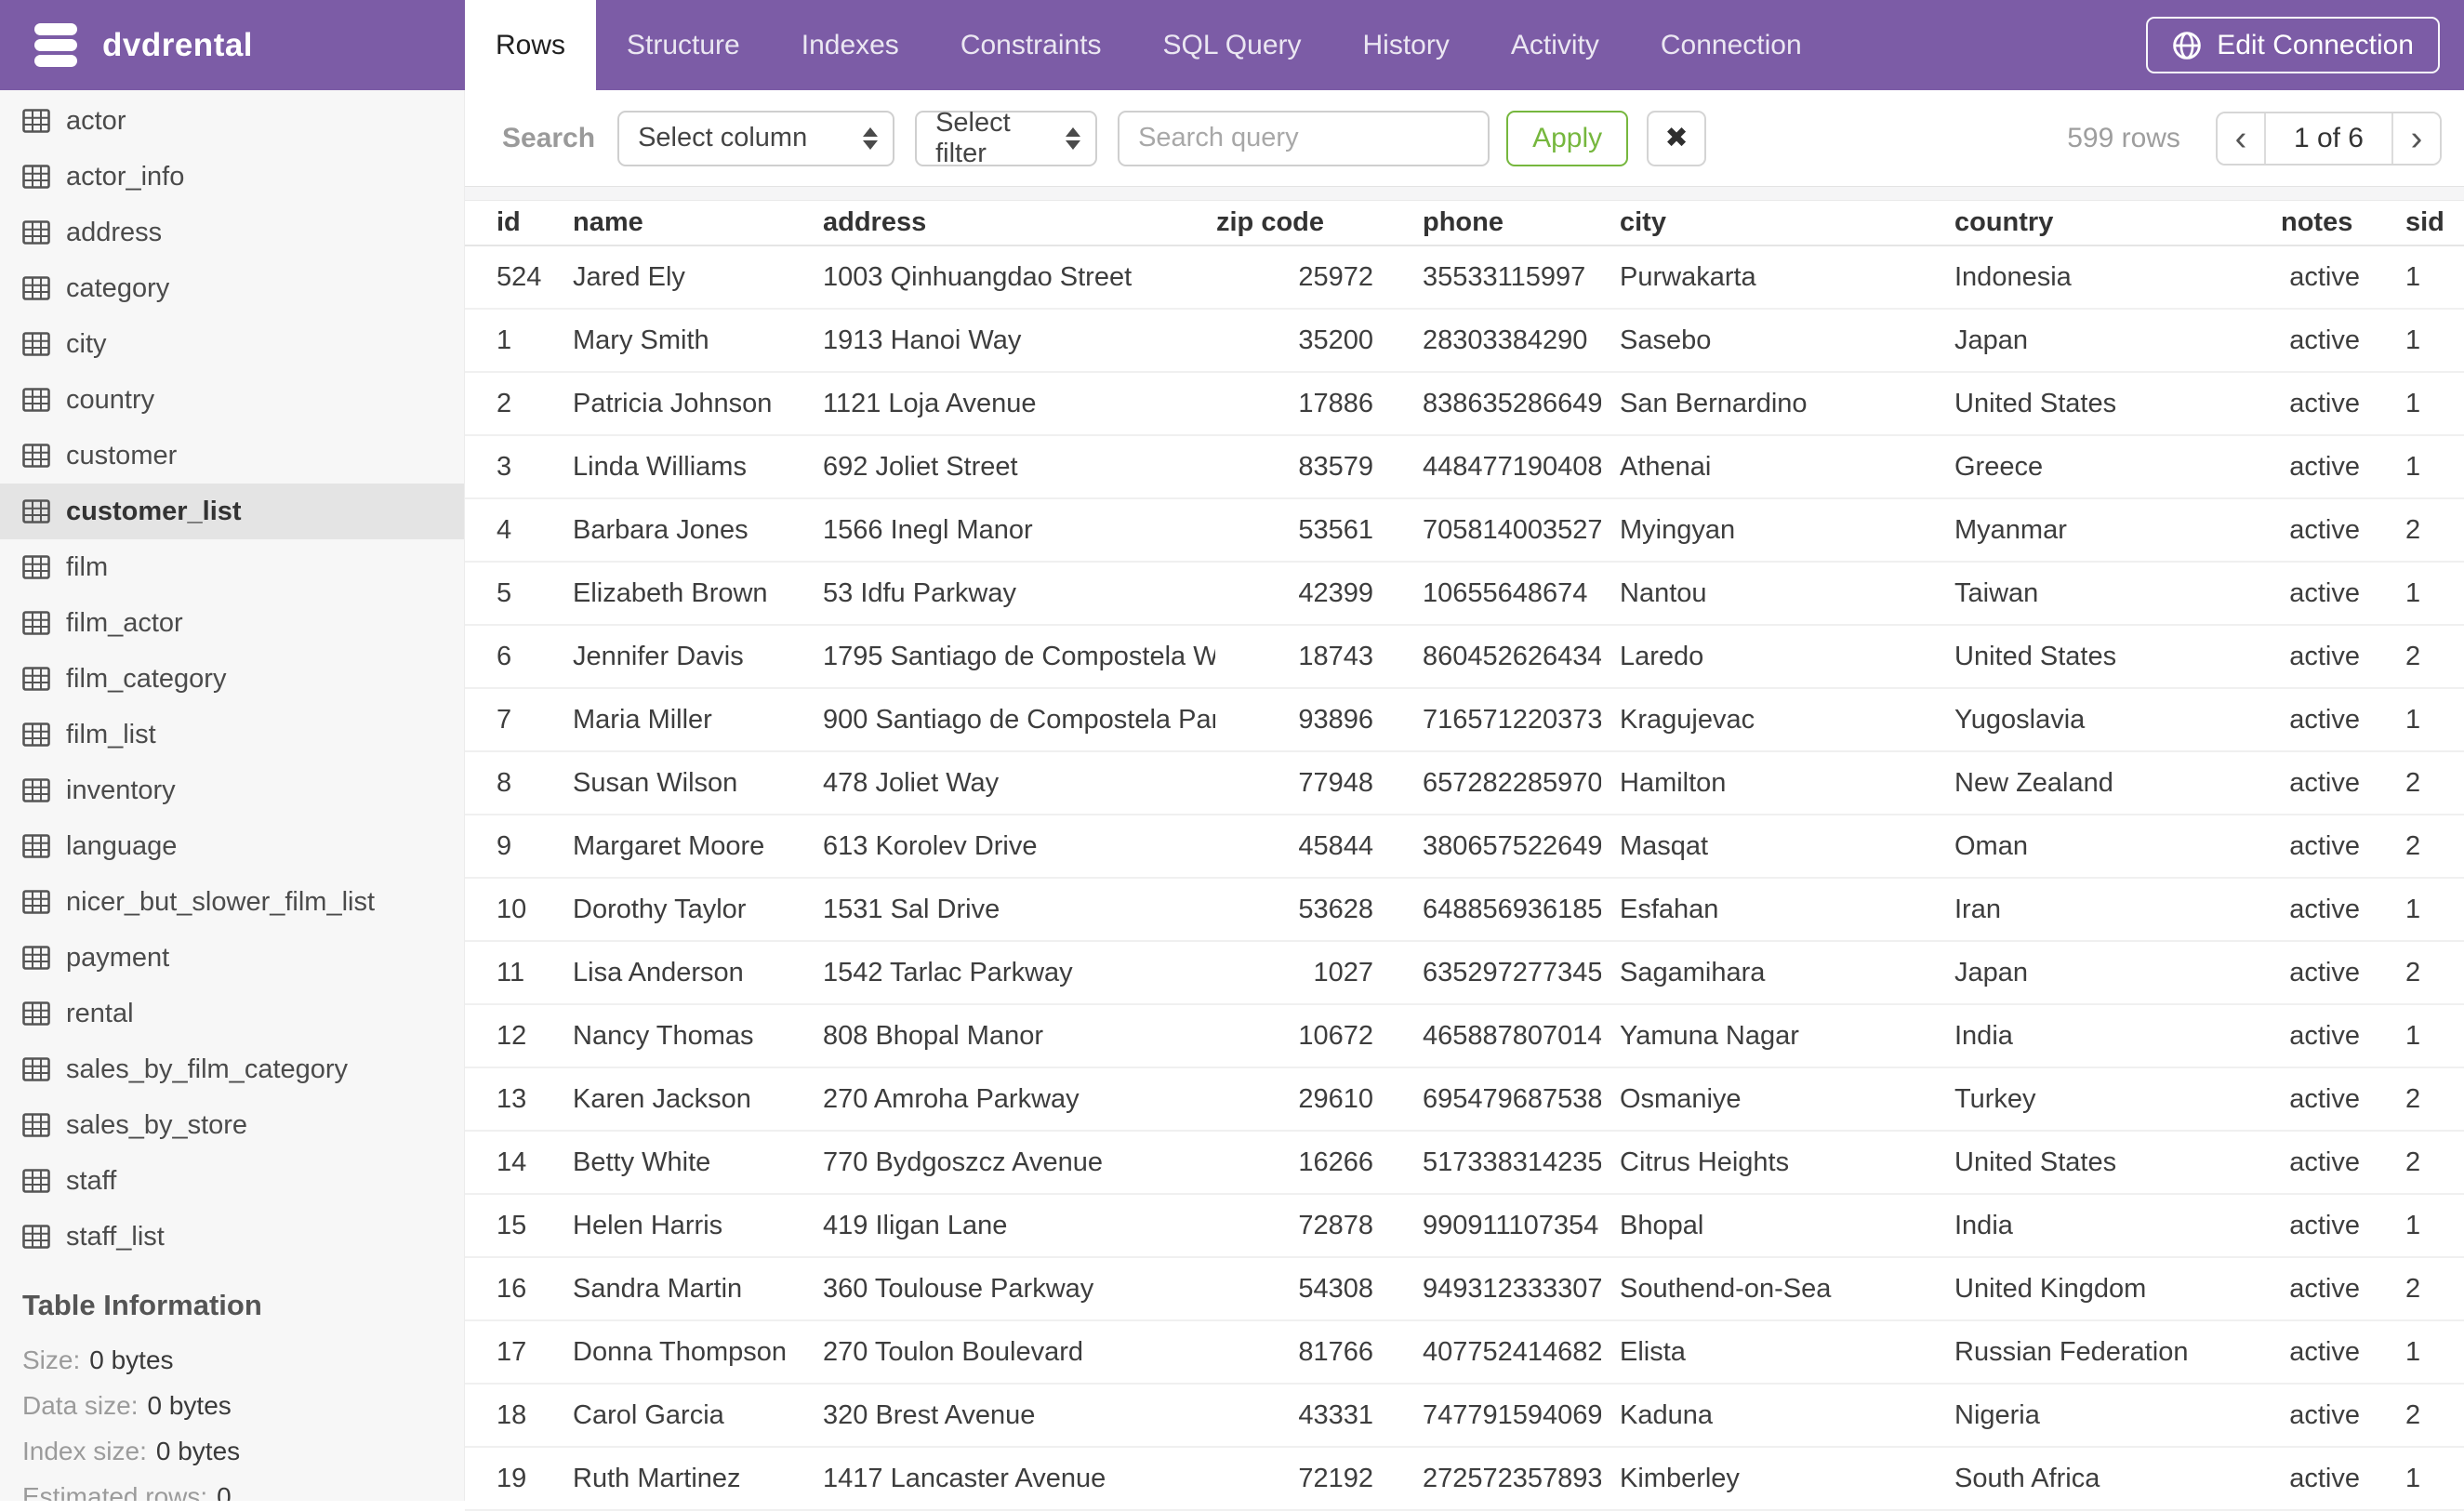  Describe the element at coordinates (1406, 45) in the screenshot. I see `tab-history: History` at that location.